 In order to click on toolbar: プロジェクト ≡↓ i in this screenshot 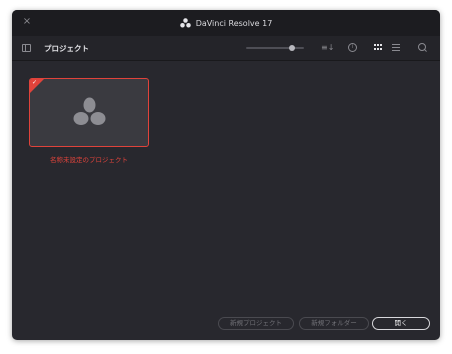, I will do `click(226, 48)`.